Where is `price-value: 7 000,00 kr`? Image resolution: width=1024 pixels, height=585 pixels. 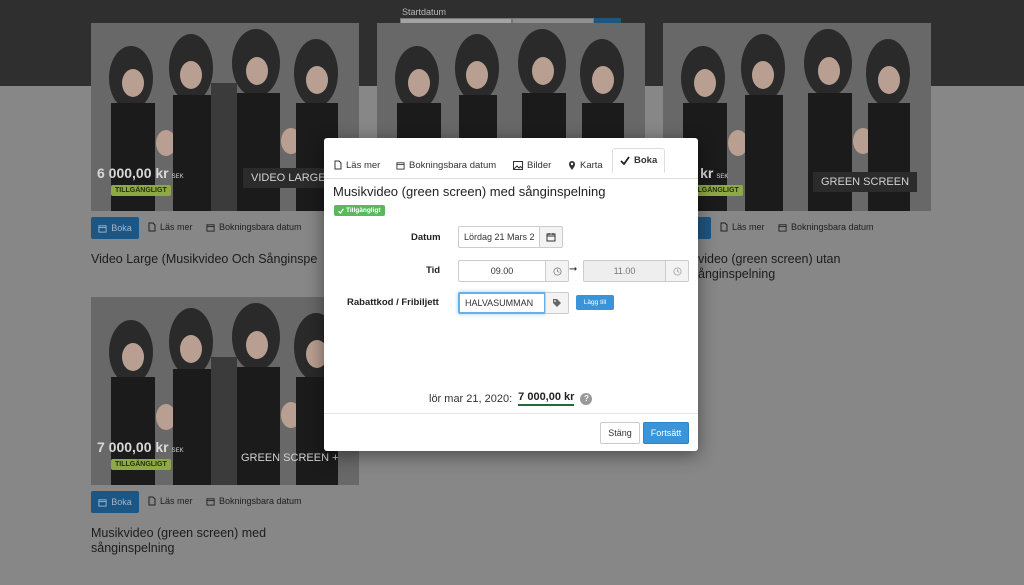 price-value: 7 000,00 kr is located at coordinates (133, 447).